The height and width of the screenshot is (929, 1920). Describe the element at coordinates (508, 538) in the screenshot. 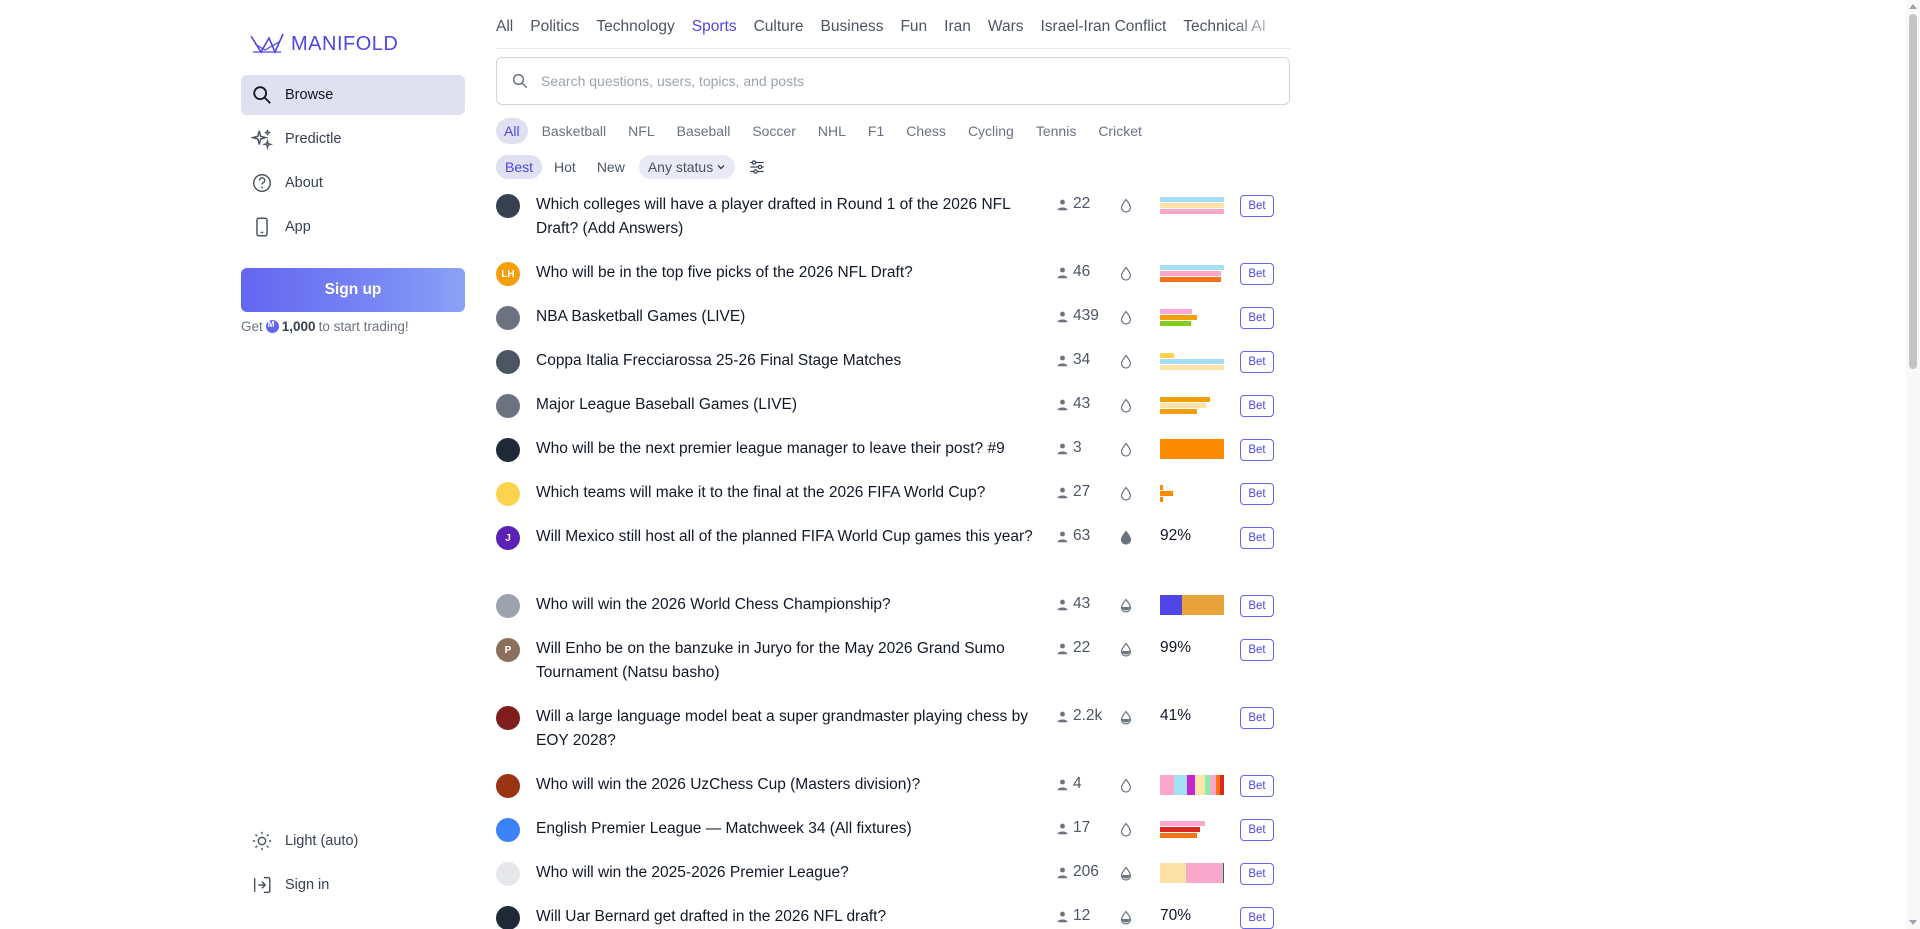

I see `creator-avatar: J` at that location.